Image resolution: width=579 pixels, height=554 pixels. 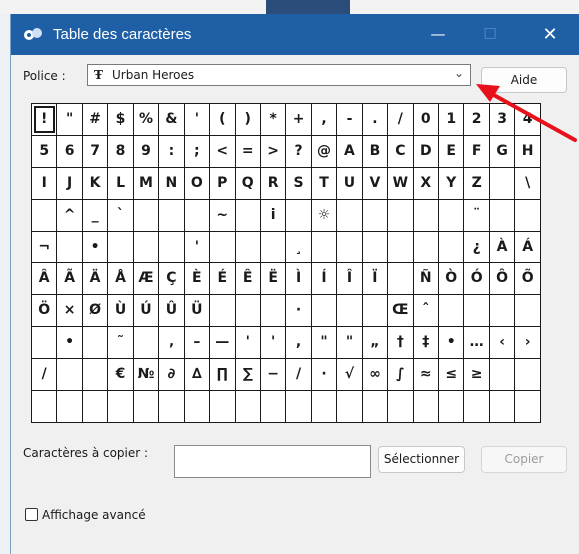 What do you see at coordinates (324, 375) in the screenshot?
I see `character-cell: ·` at bounding box center [324, 375].